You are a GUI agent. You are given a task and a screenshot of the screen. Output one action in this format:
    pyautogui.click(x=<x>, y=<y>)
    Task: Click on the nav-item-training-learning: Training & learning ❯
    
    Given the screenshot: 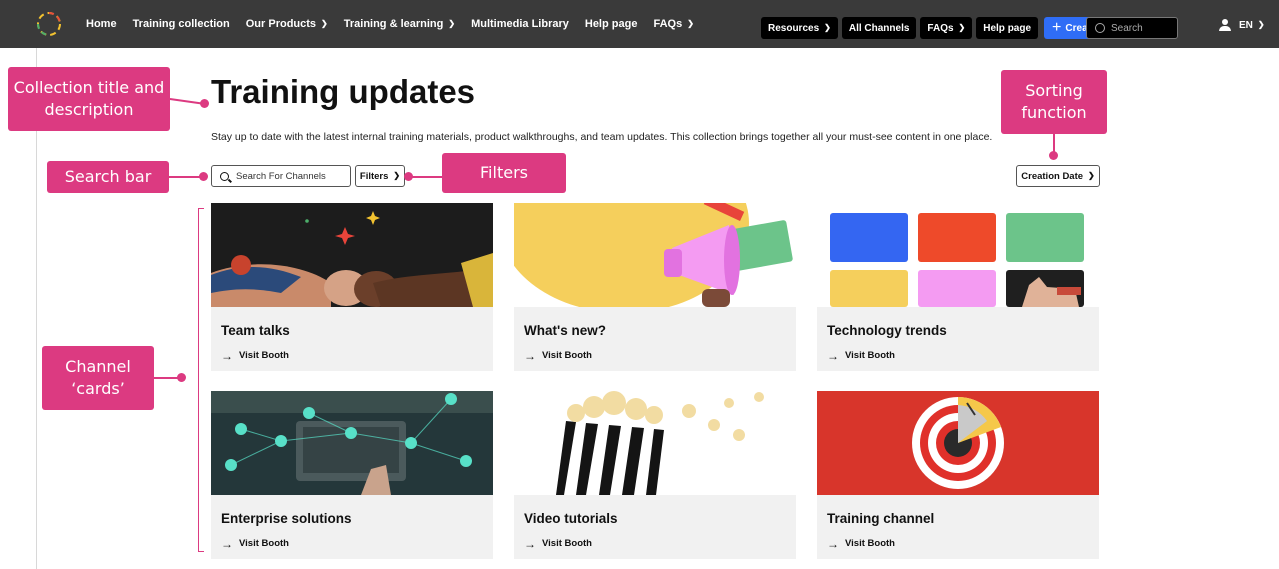 What is the action you would take?
    pyautogui.click(x=399, y=24)
    